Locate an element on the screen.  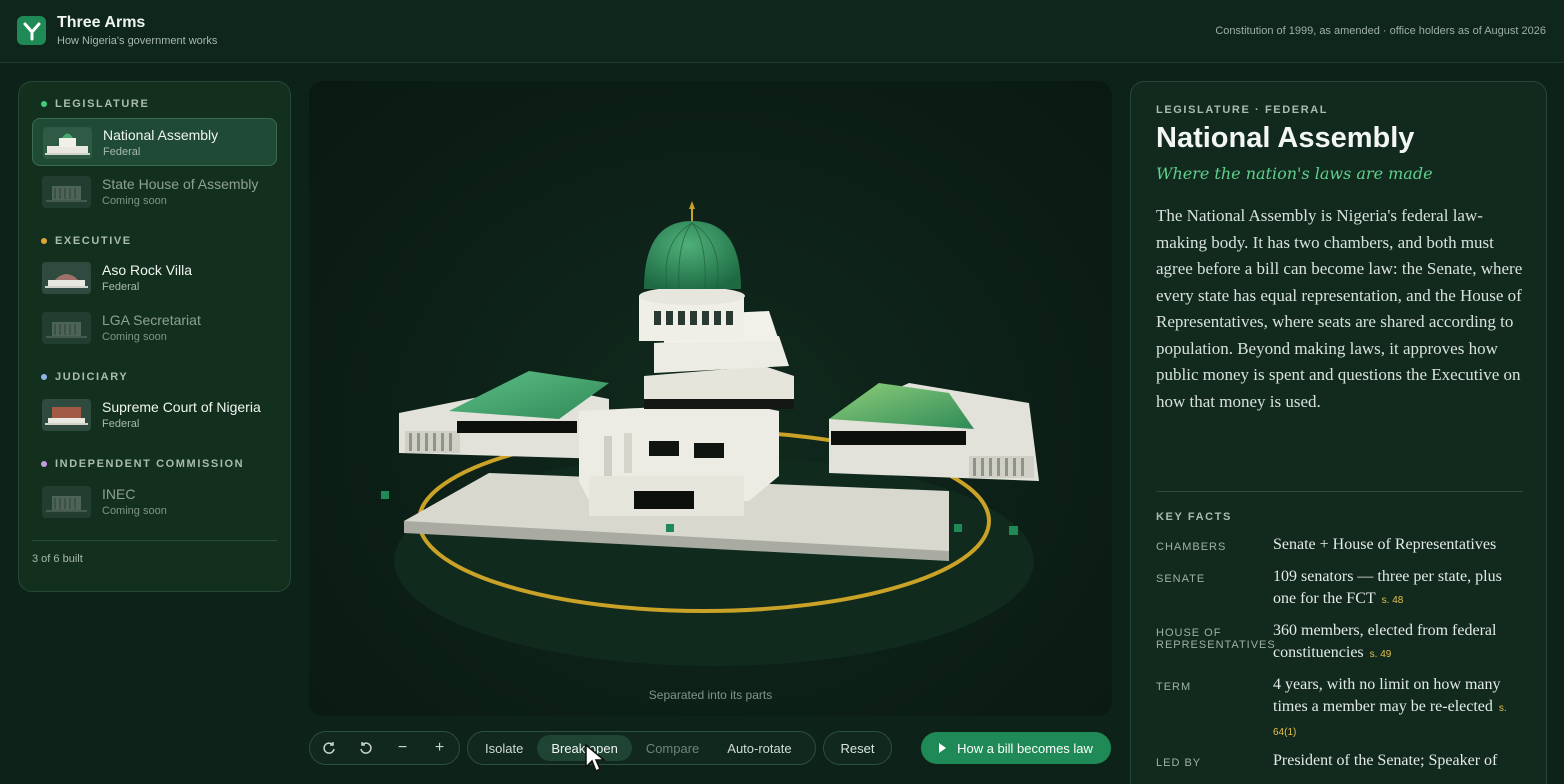
national-assembly-thumbnail-icon is located at coordinates (67, 143).